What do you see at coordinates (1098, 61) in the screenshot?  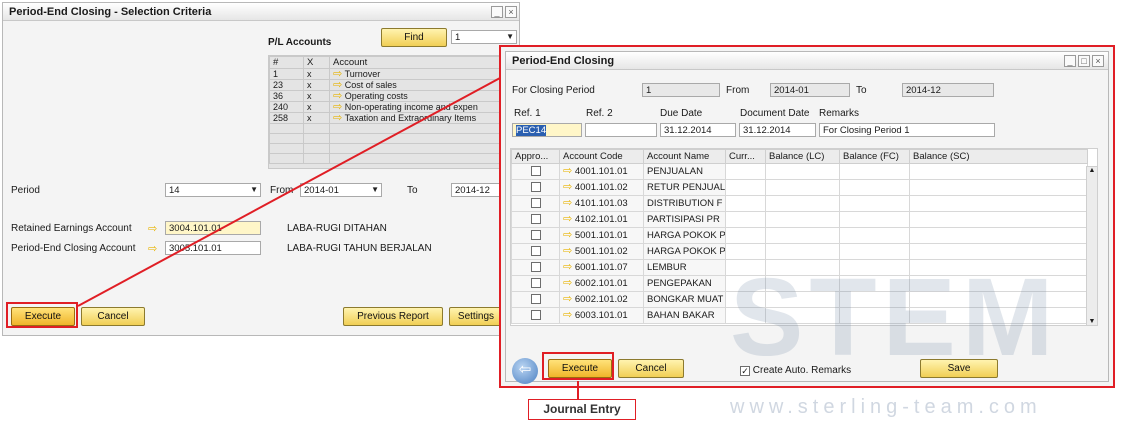 I see `close-icon: ×` at bounding box center [1098, 61].